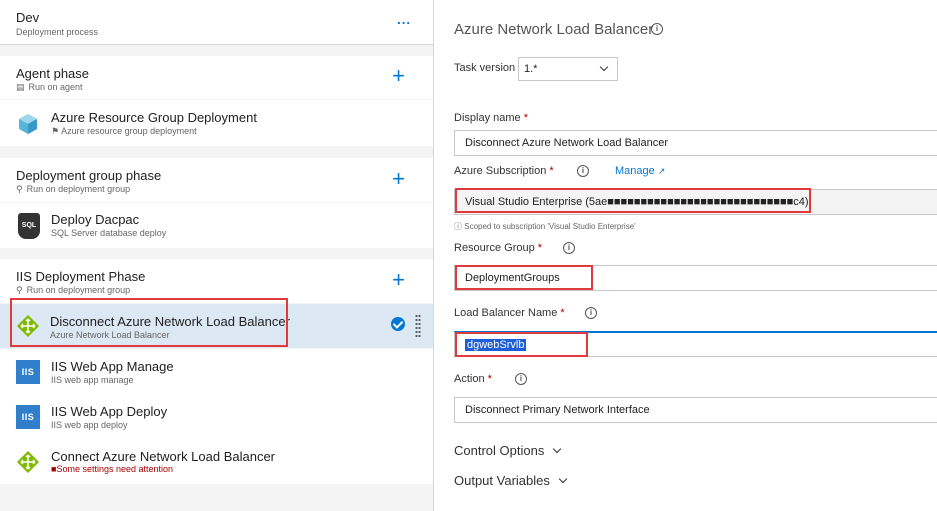 Image resolution: width=937 pixels, height=511 pixels. What do you see at coordinates (89, 425) in the screenshot?
I see `task-subtitle: IIS web app deploy` at bounding box center [89, 425].